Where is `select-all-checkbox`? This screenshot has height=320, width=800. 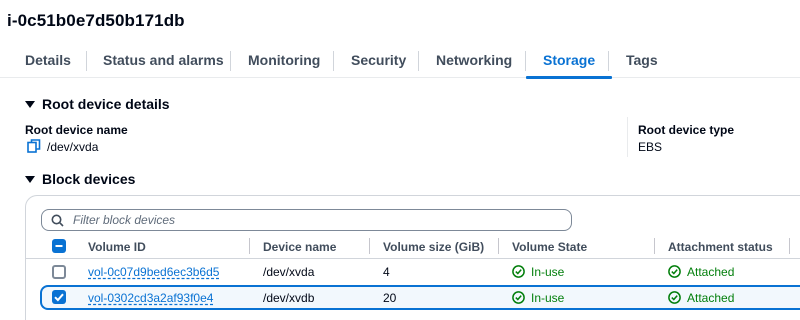 select-all-checkbox is located at coordinates (59, 246).